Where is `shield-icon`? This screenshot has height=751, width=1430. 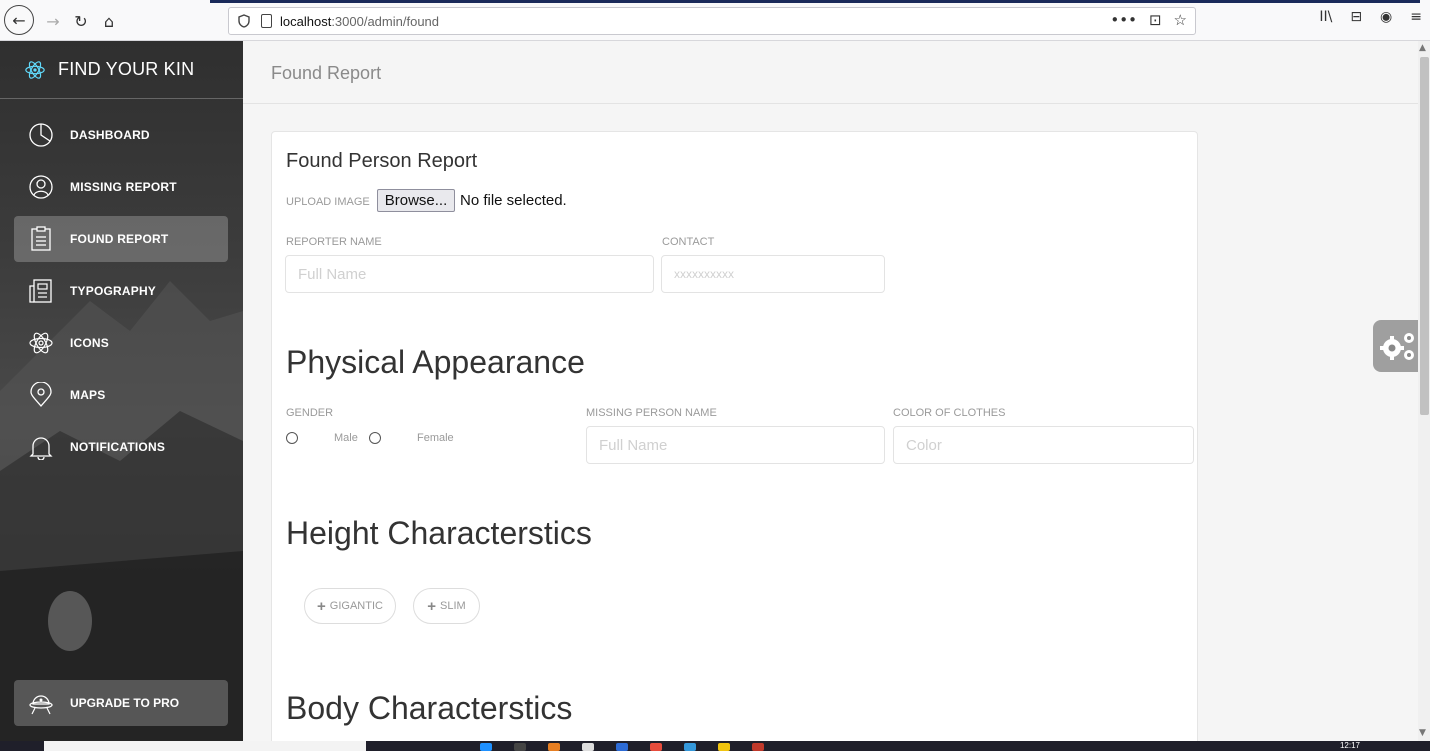
shield-icon is located at coordinates (244, 21).